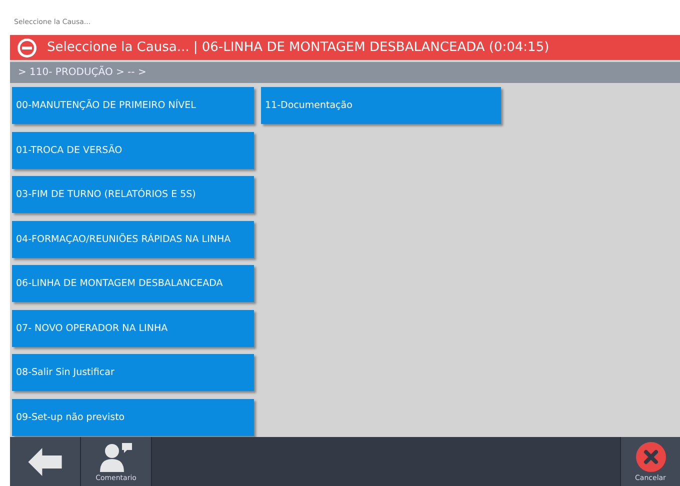 This screenshot has width=680, height=486. I want to click on back-button, so click(45, 461).